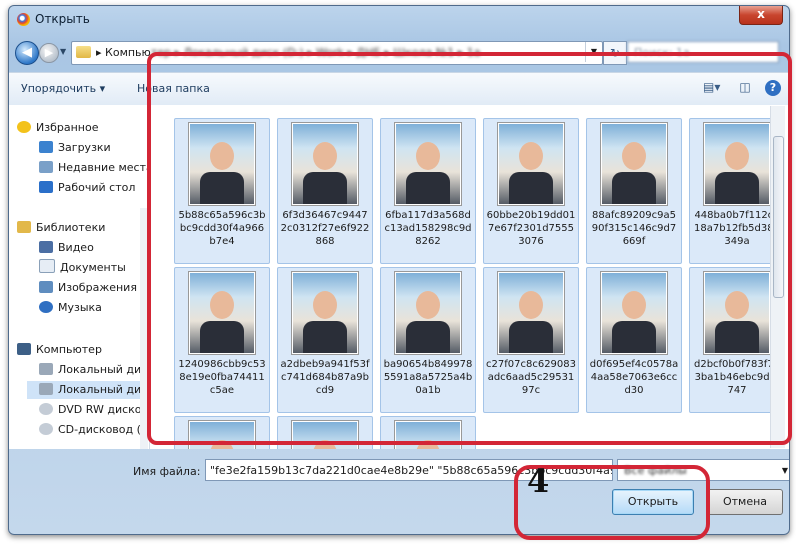 The width and height of the screenshot is (796, 545). I want to click on images-icon, so click(46, 287).